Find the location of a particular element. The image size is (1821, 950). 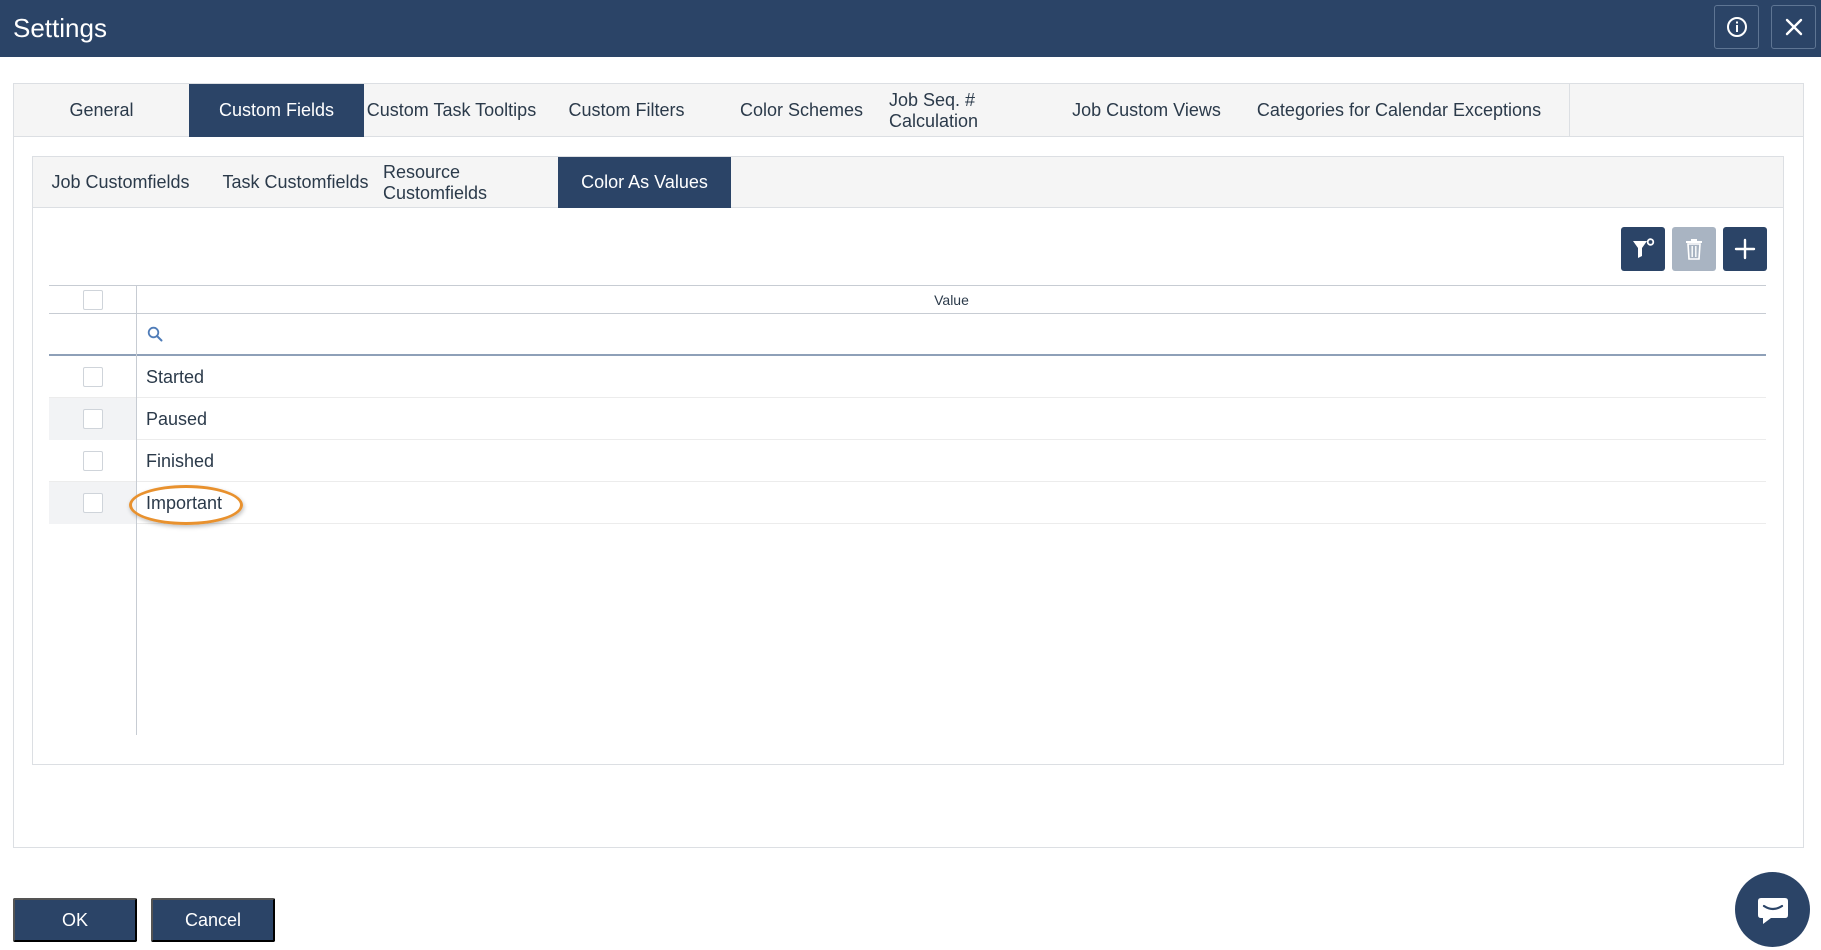

row-value: Finished is located at coordinates (180, 461).